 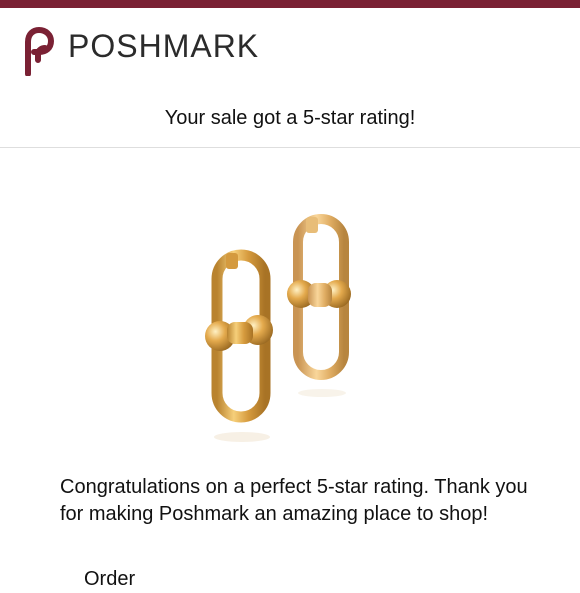 I want to click on email-header: POSHMARK, so click(x=290, y=48).